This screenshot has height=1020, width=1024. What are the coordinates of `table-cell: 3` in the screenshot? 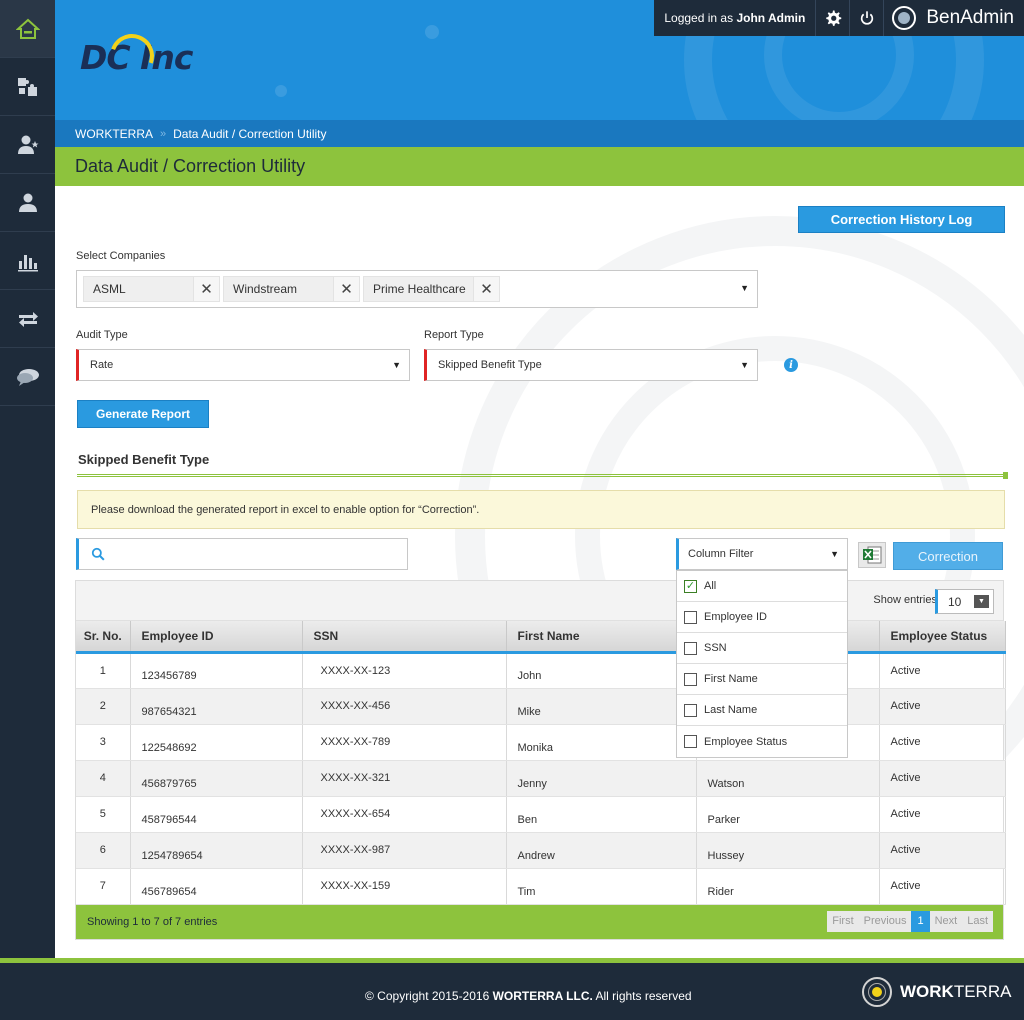 It's located at (103, 742).